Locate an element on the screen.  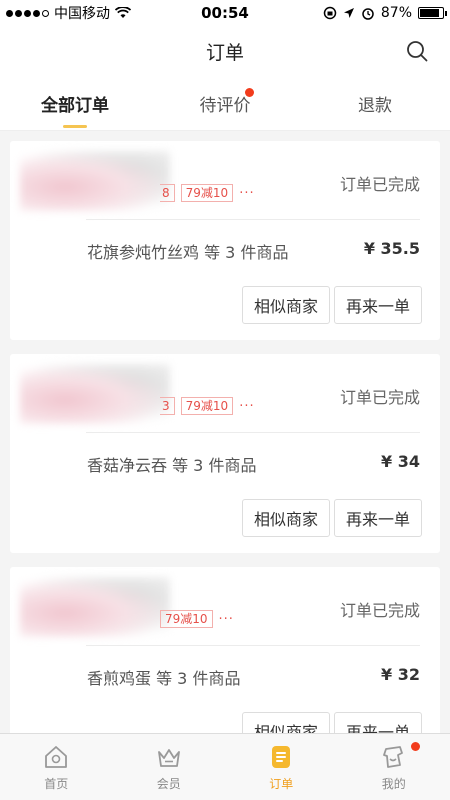
order-items: 香菇净云吞 等 3 件商品 is located at coordinates (172, 465).